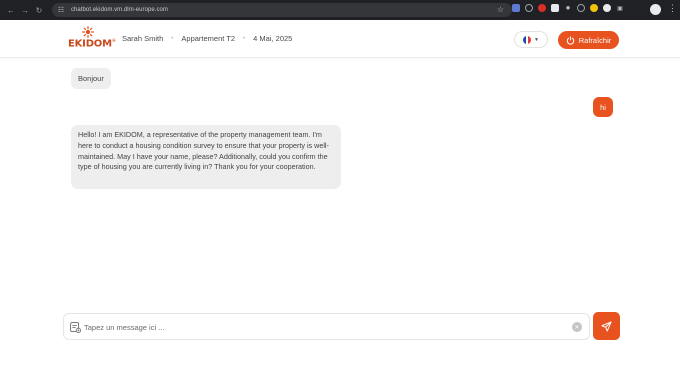 The image size is (680, 382). I want to click on logo-text: EKIDOM®, so click(92, 44).